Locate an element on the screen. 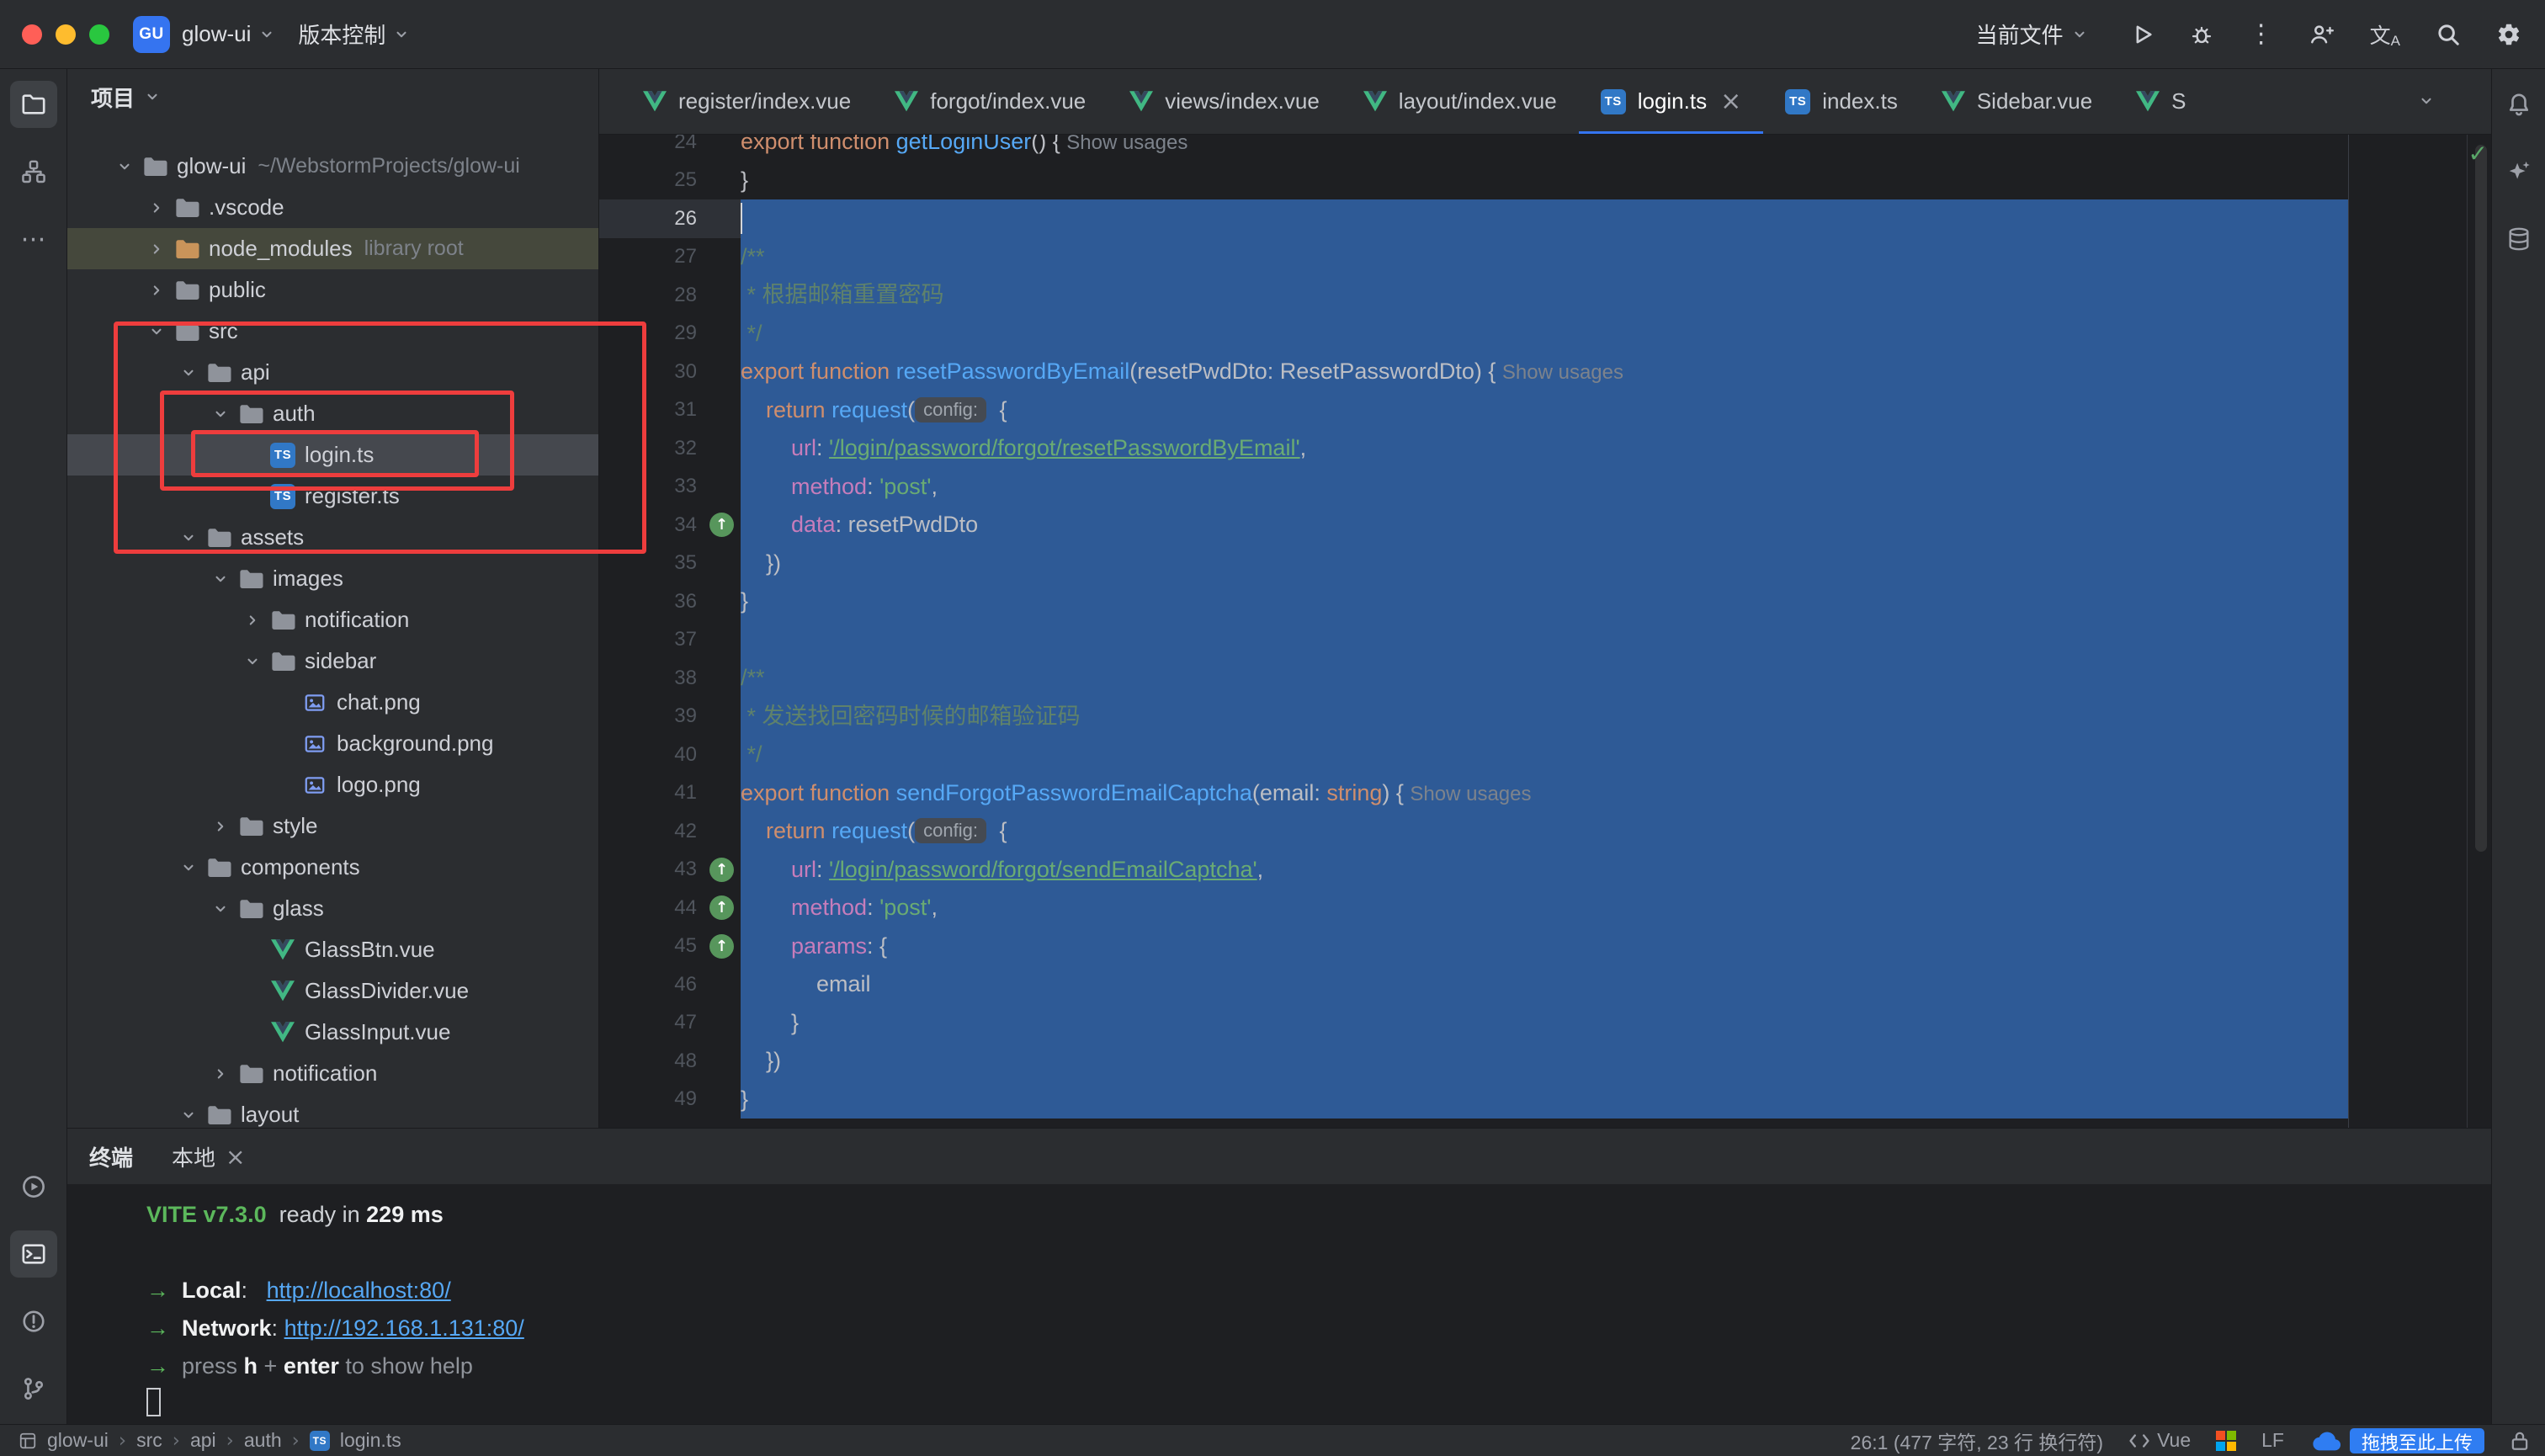  project-tree-item: .vscode is located at coordinates (332, 207).